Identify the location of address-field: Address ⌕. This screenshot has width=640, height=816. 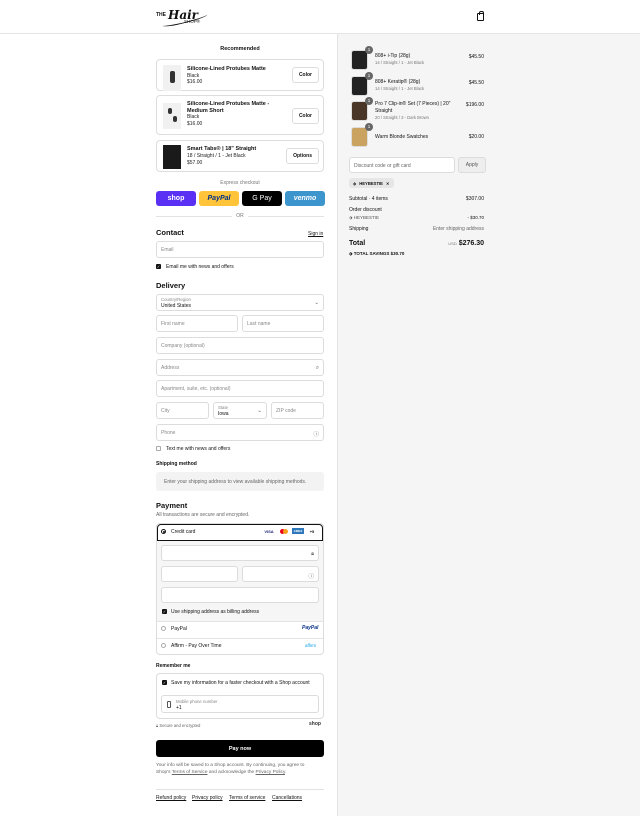
(240, 367).